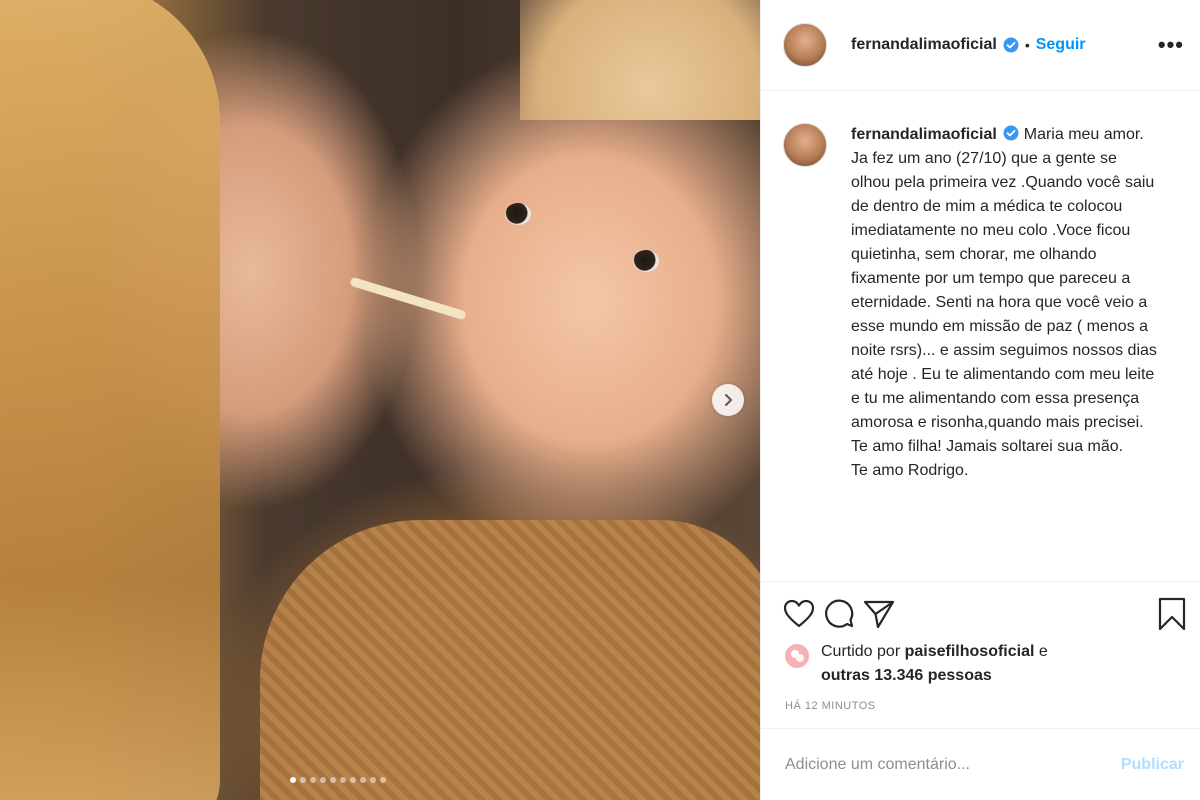 The height and width of the screenshot is (800, 1200). What do you see at coordinates (861, 651) in the screenshot?
I see `likes-prefix: Curtido por` at bounding box center [861, 651].